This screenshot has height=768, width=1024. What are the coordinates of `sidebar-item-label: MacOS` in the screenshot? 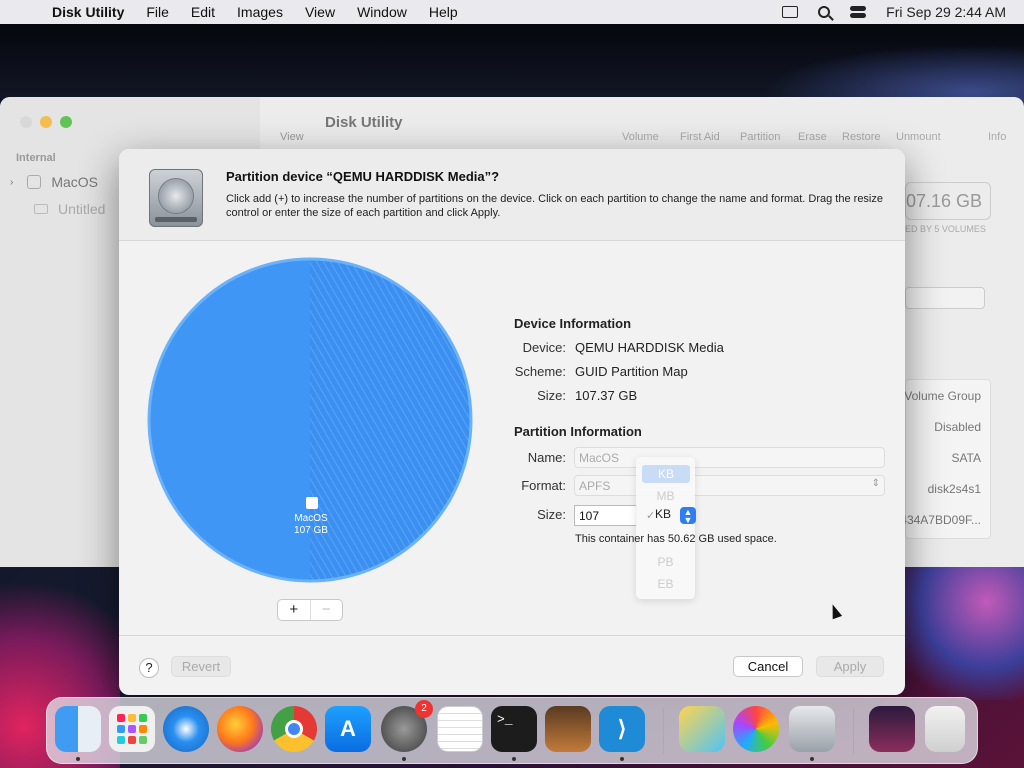 It's located at (75, 182).